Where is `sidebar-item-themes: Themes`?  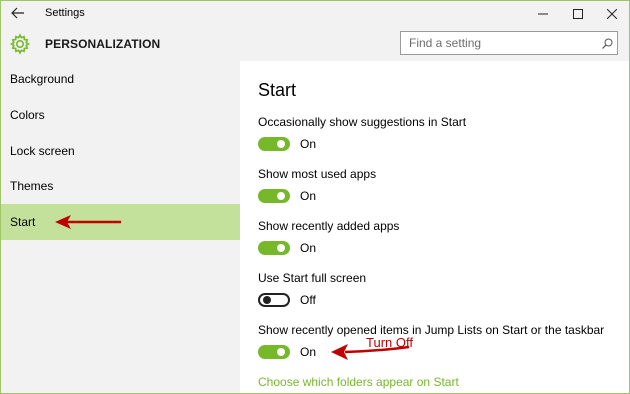 sidebar-item-themes: Themes is located at coordinates (120, 186).